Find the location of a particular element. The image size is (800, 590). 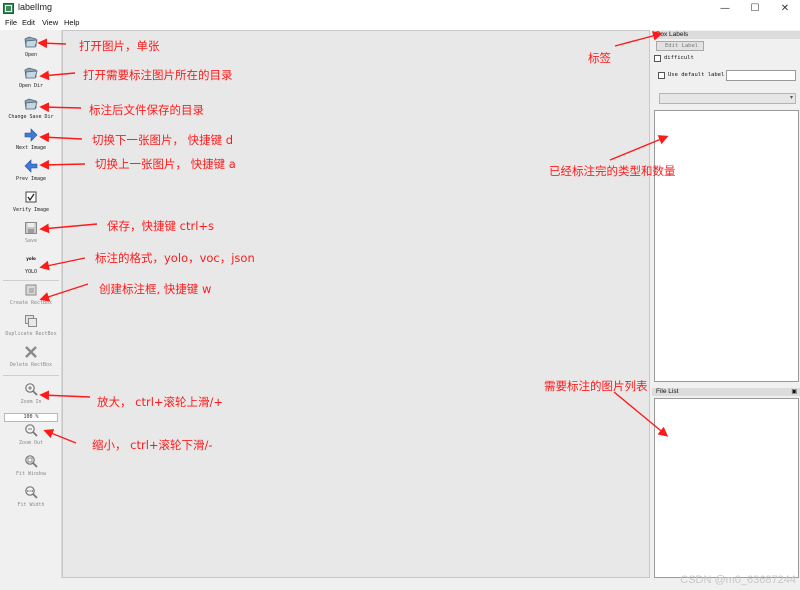

file-list is located at coordinates (726, 488).